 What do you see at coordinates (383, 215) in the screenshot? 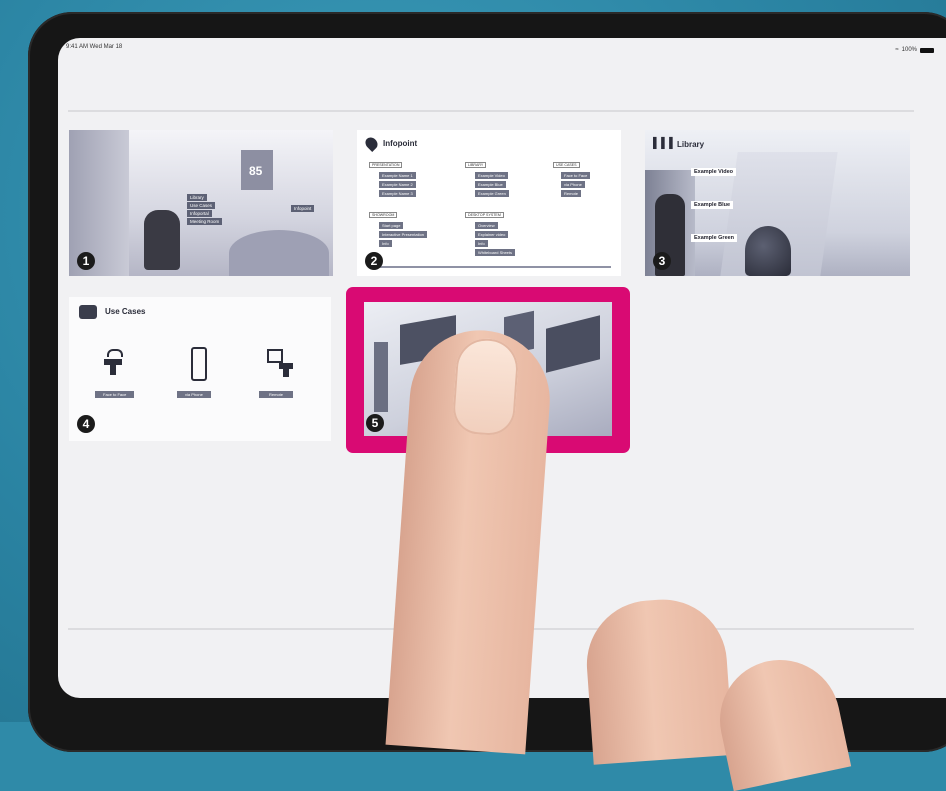
I see `section-header-showroom: SHOWROOM` at bounding box center [383, 215].